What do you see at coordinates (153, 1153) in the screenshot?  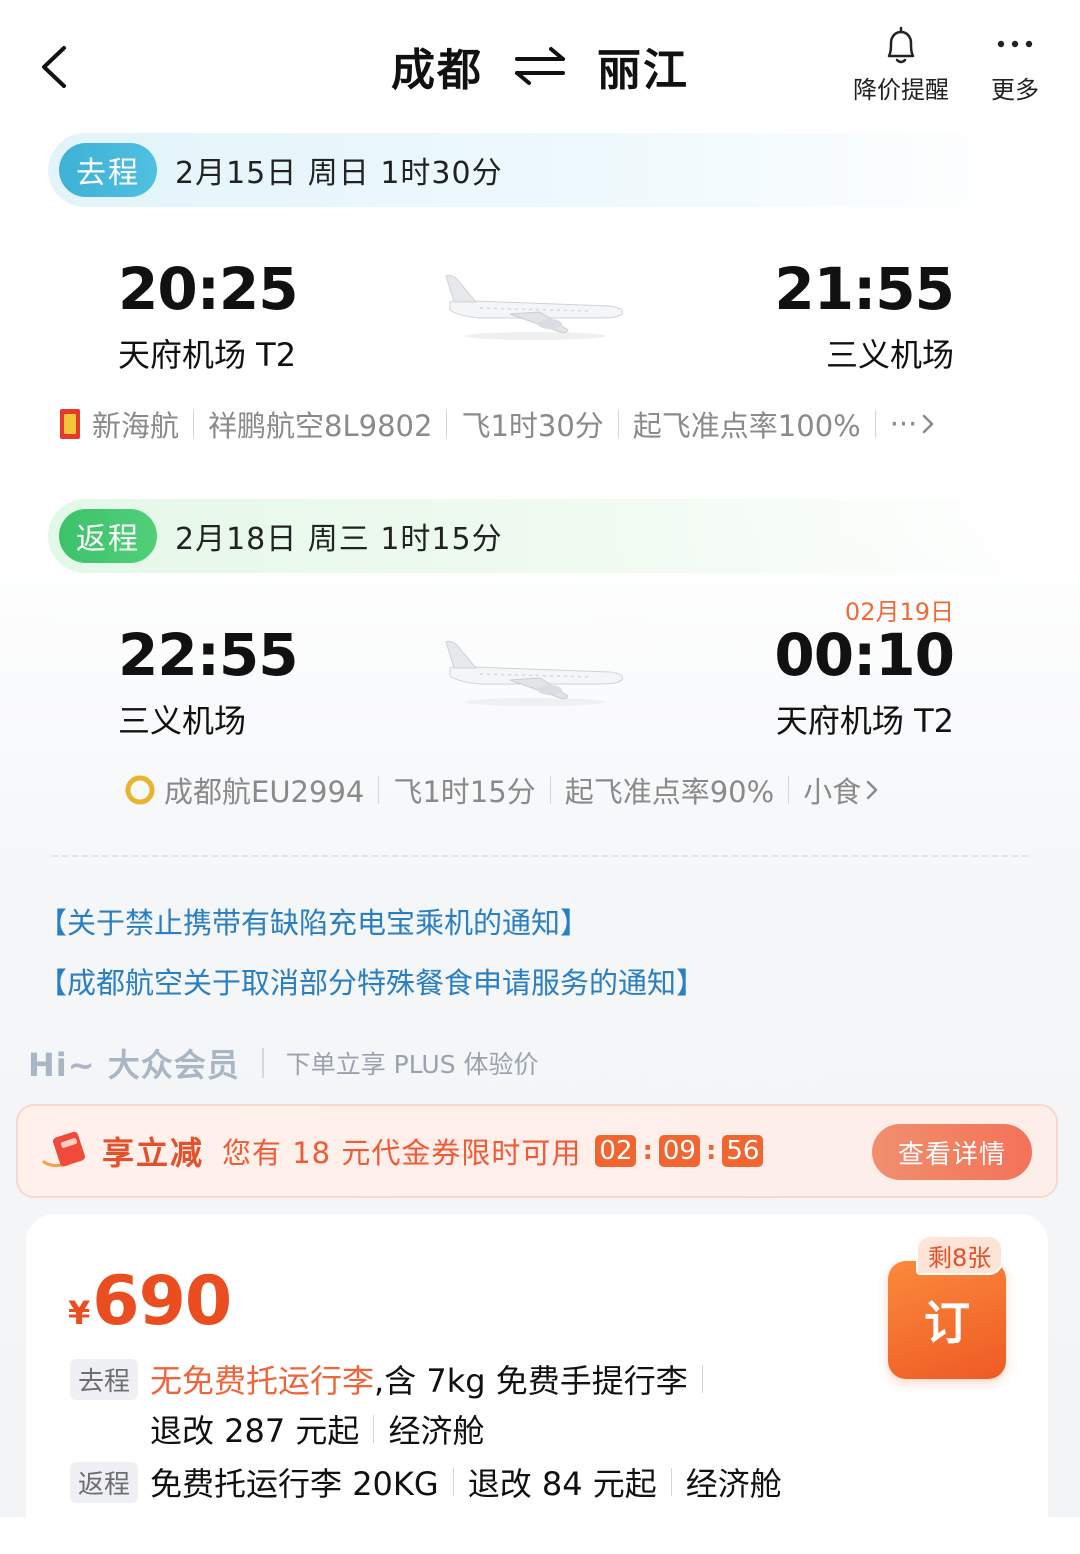 I see `promo-title: 享立减` at bounding box center [153, 1153].